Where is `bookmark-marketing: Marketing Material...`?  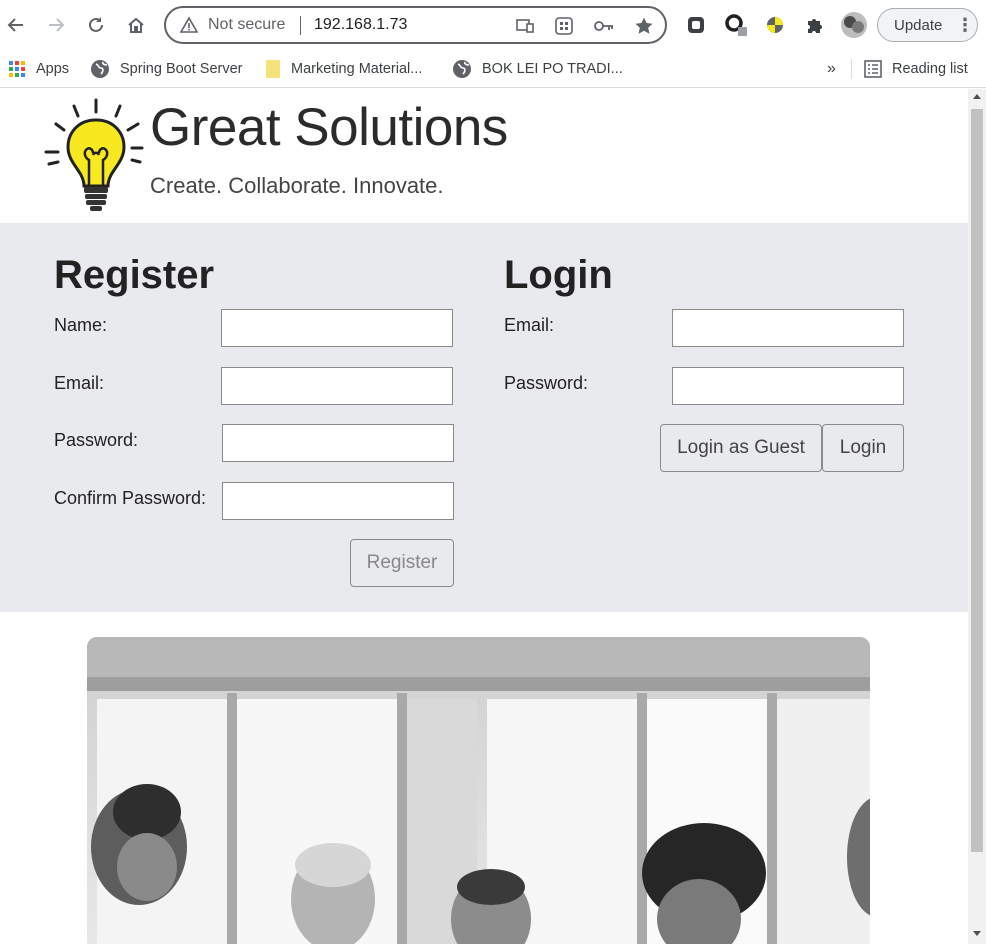 bookmark-marketing: Marketing Material... is located at coordinates (343, 69).